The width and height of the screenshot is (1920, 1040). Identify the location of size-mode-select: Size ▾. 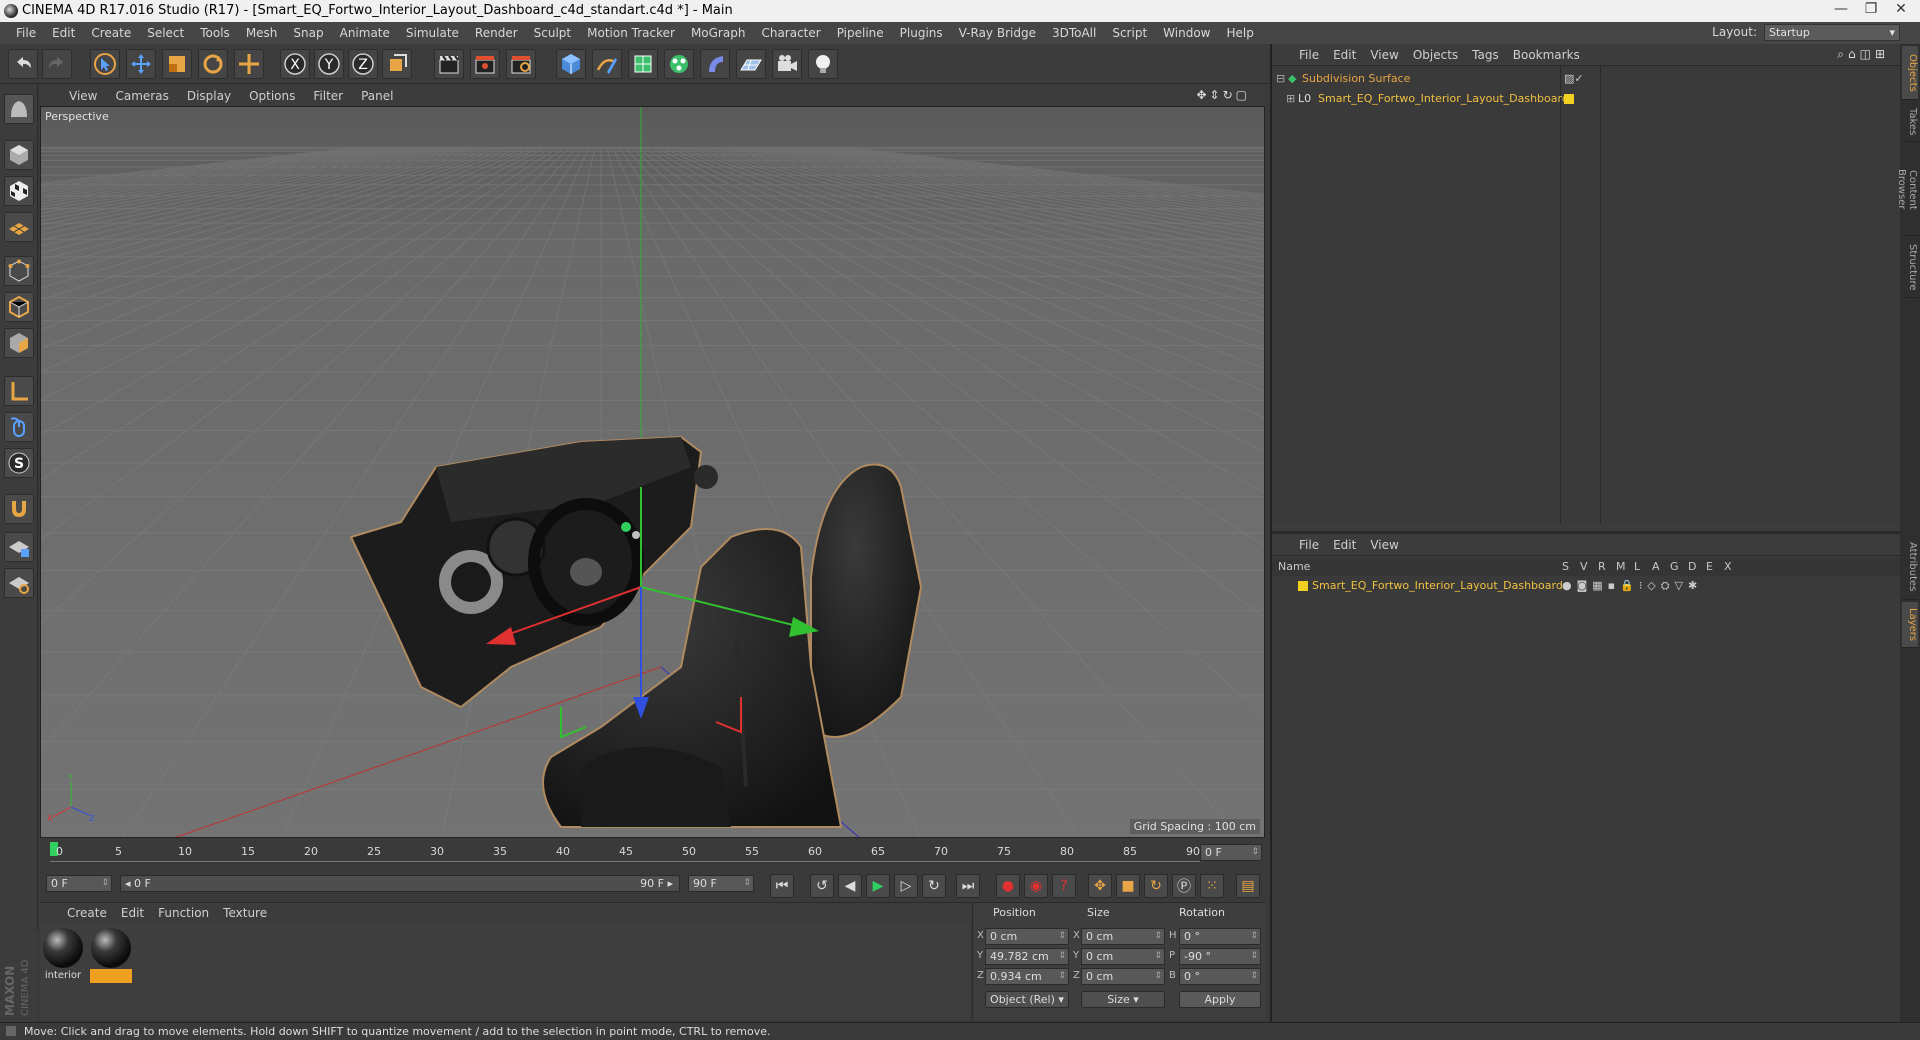
(1123, 999).